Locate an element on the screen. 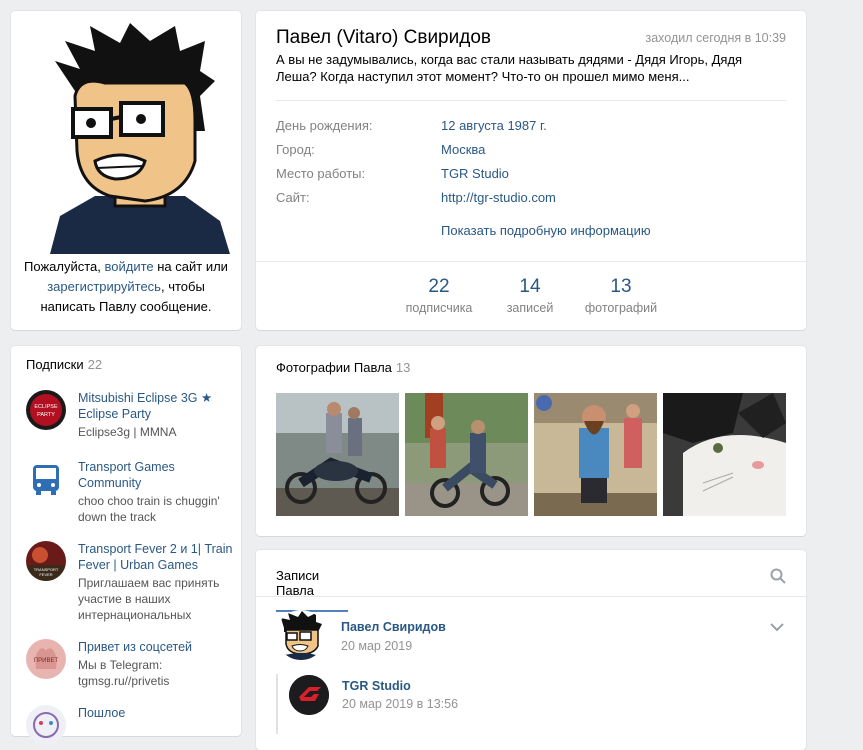  tab-wall-posts: Записи Павла is located at coordinates (312, 590).